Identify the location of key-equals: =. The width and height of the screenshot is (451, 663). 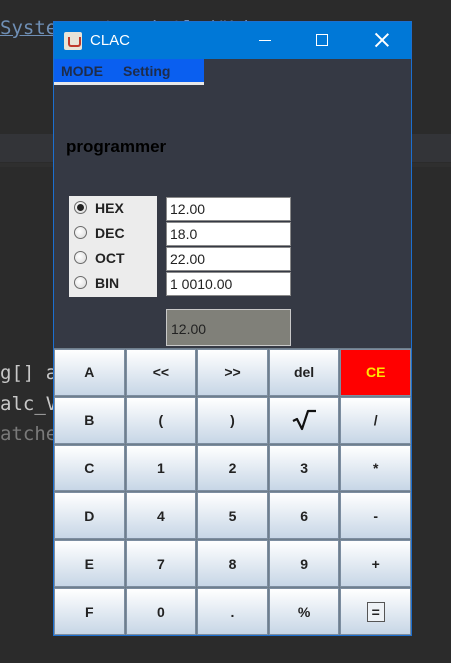
(375, 611).